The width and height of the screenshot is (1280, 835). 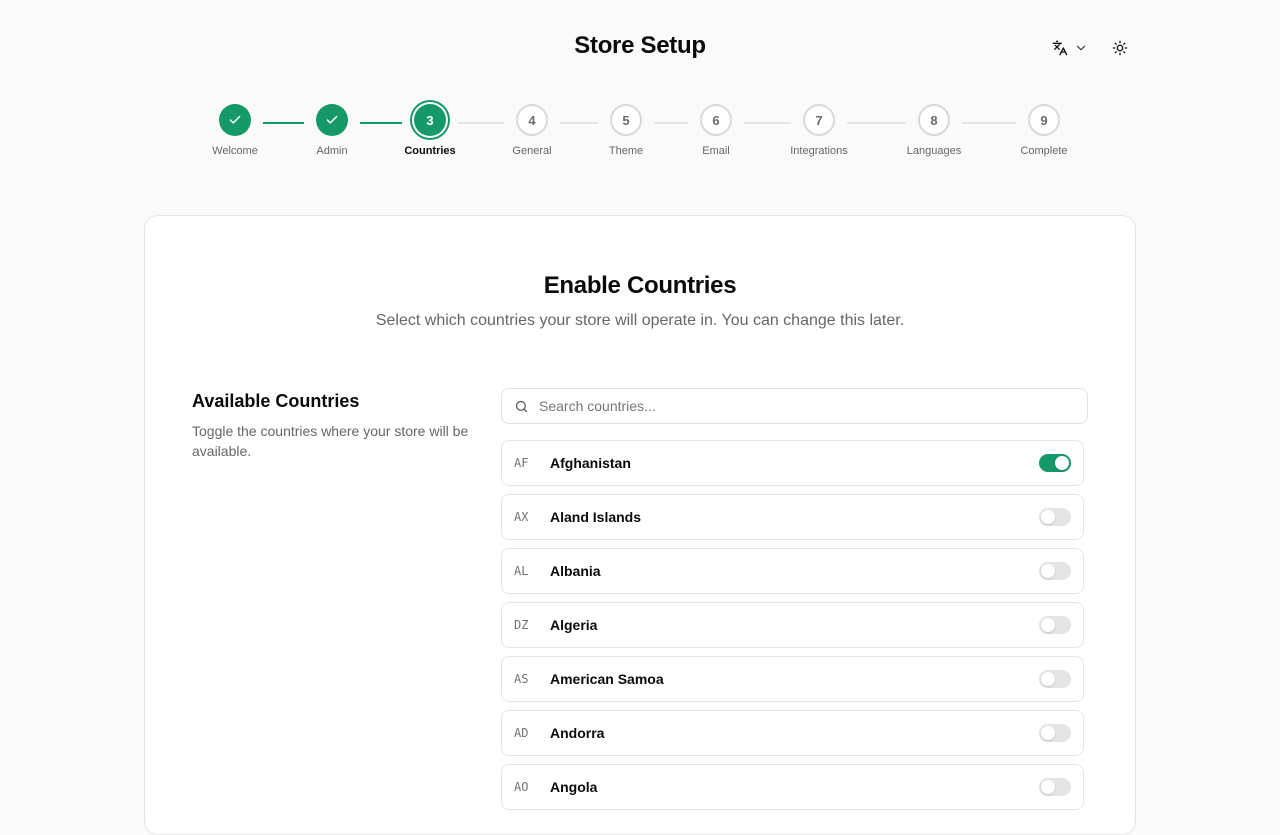 What do you see at coordinates (521, 679) in the screenshot?
I see `country-code: AS` at bounding box center [521, 679].